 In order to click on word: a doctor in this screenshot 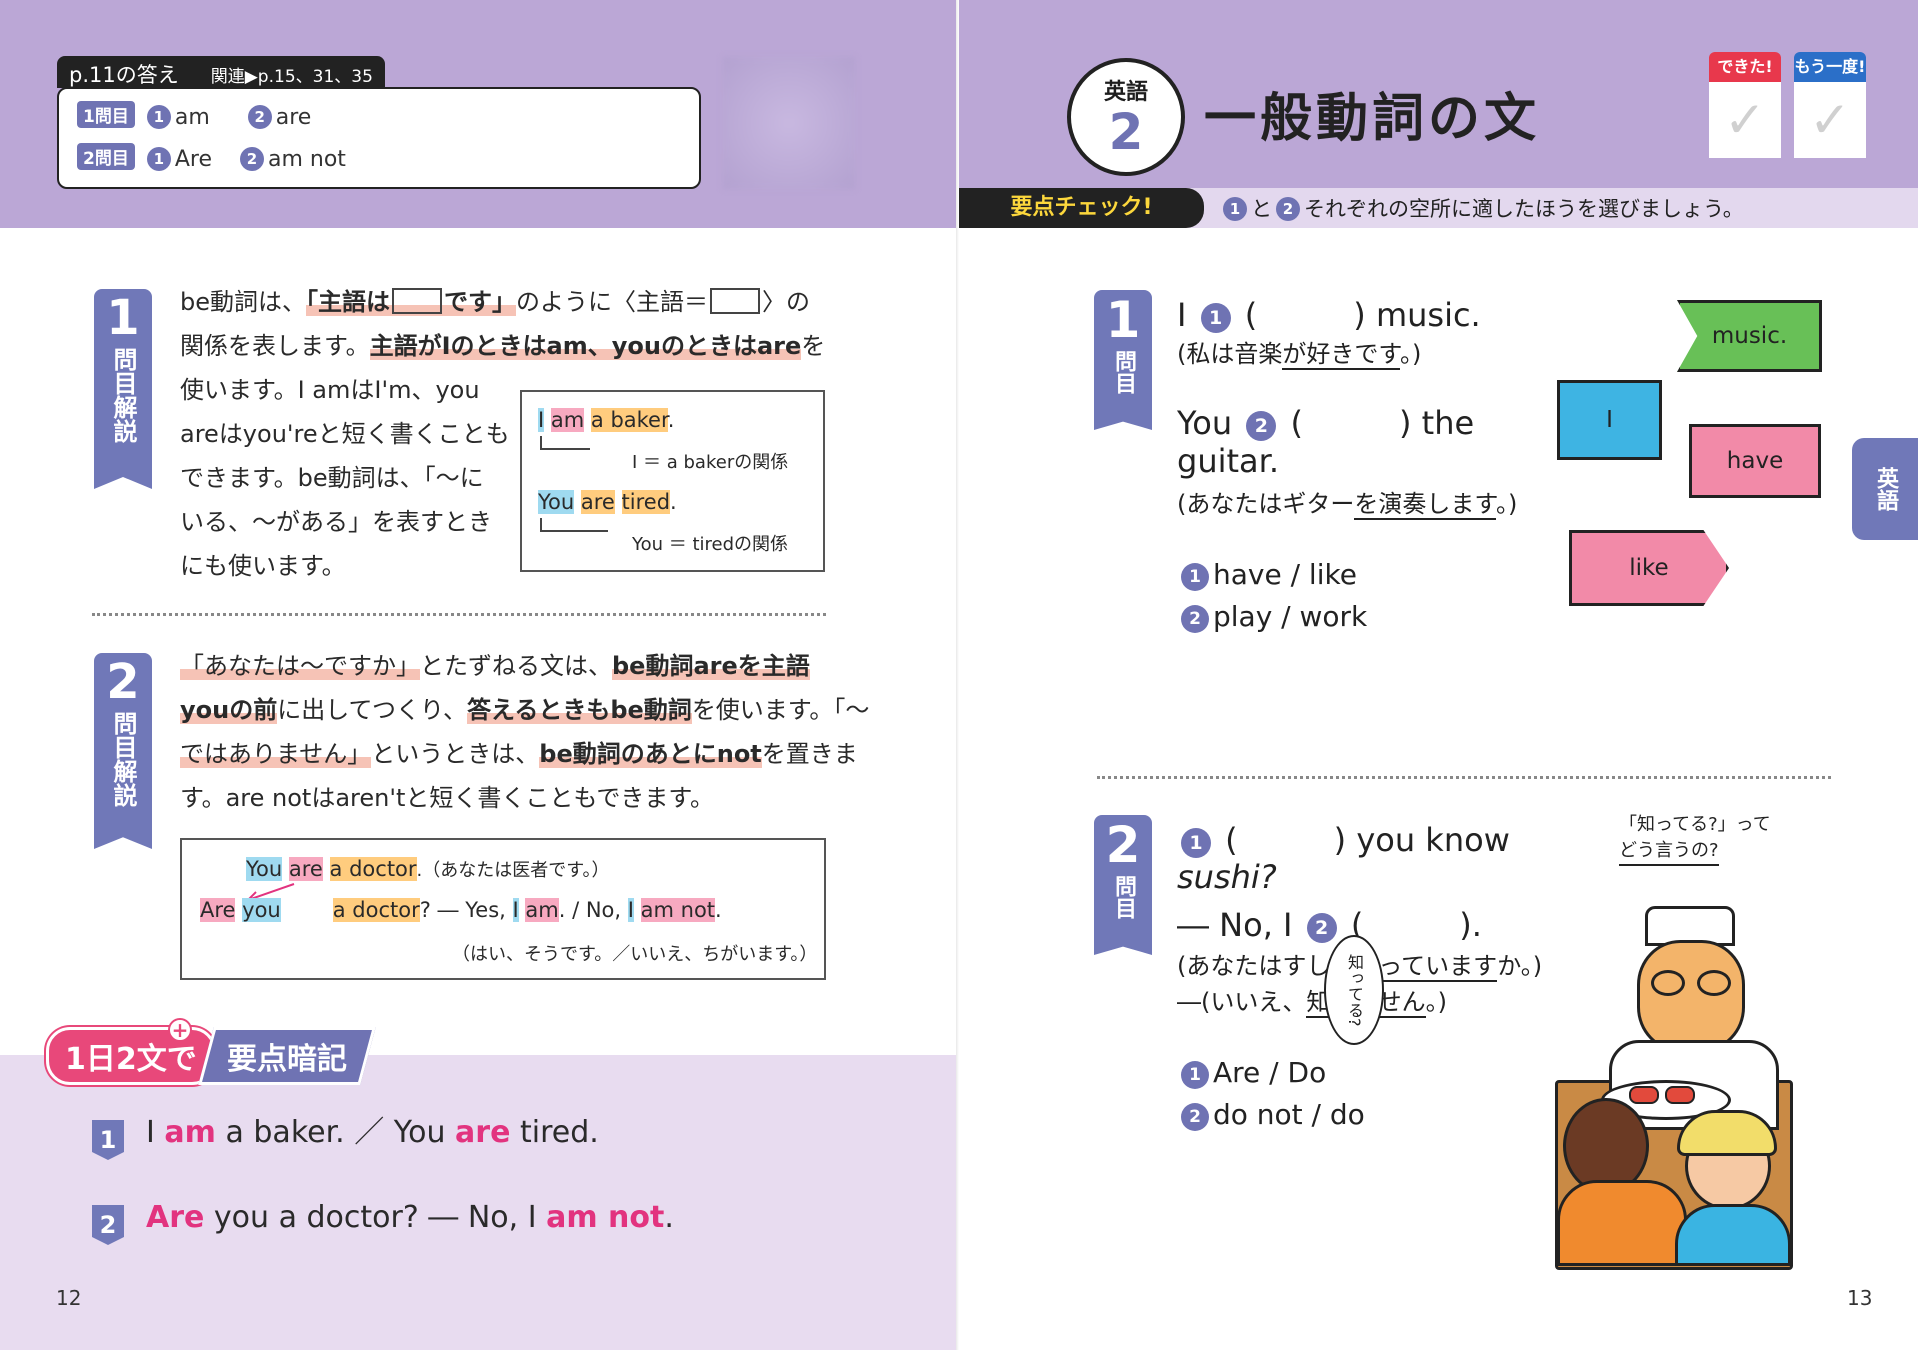, I will do `click(376, 910)`.